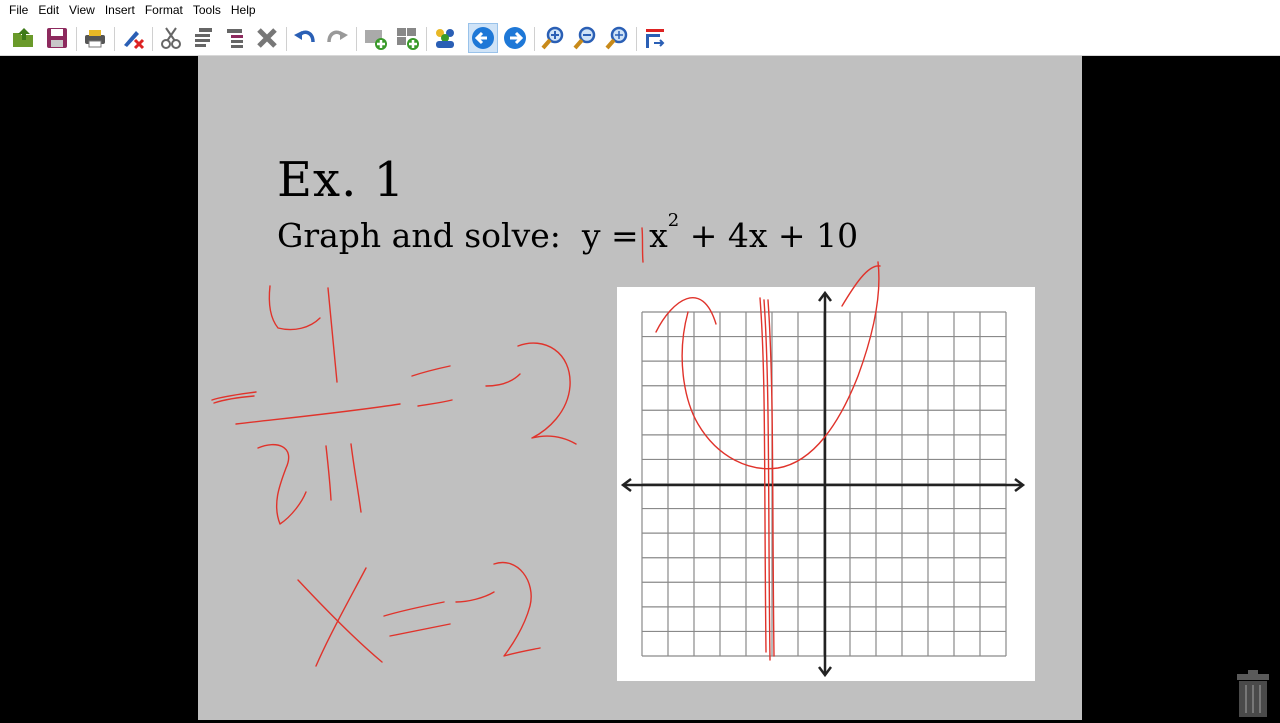 This screenshot has height=723, width=1280. I want to click on cut-button, so click(171, 38).